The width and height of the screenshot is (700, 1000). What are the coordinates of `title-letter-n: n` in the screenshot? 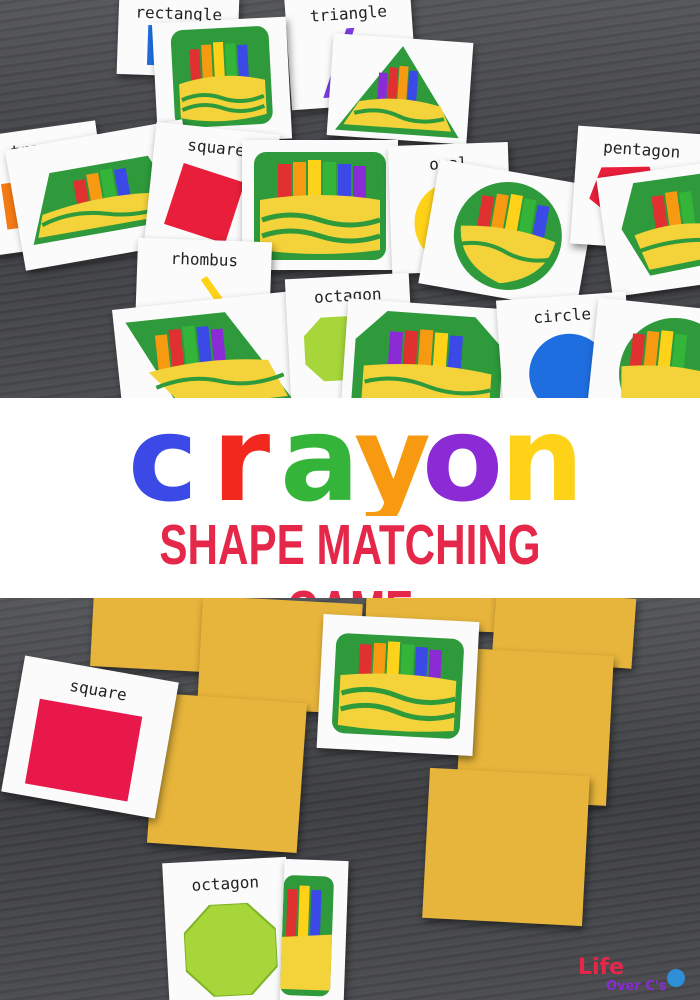 It's located at (542, 460).